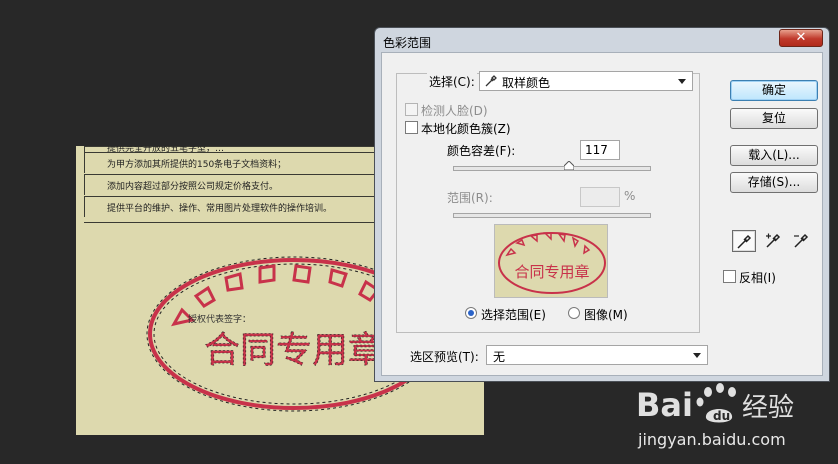 The height and width of the screenshot is (464, 838). Describe the element at coordinates (630, 196) in the screenshot. I see `range-unit: %` at that location.